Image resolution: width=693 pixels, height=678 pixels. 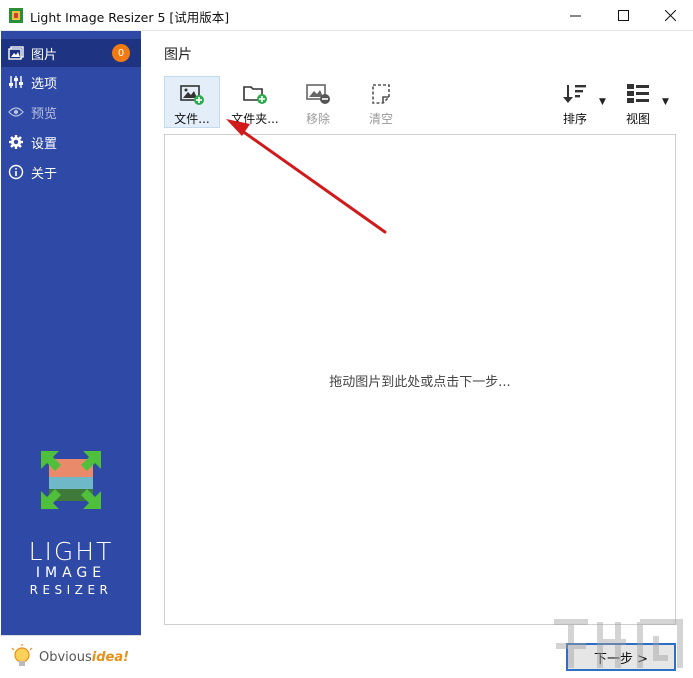 I want to click on minimize-button, so click(x=575, y=15).